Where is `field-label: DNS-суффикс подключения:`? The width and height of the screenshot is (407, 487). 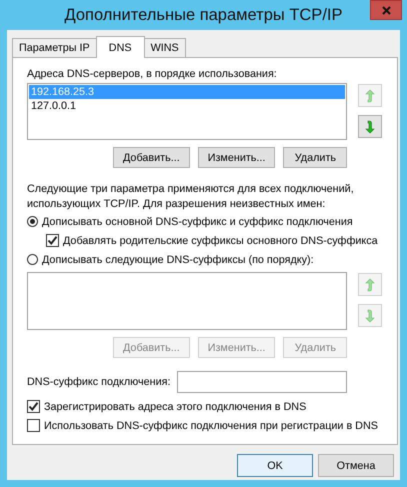
field-label: DNS-суффикс подключения: is located at coordinates (98, 382).